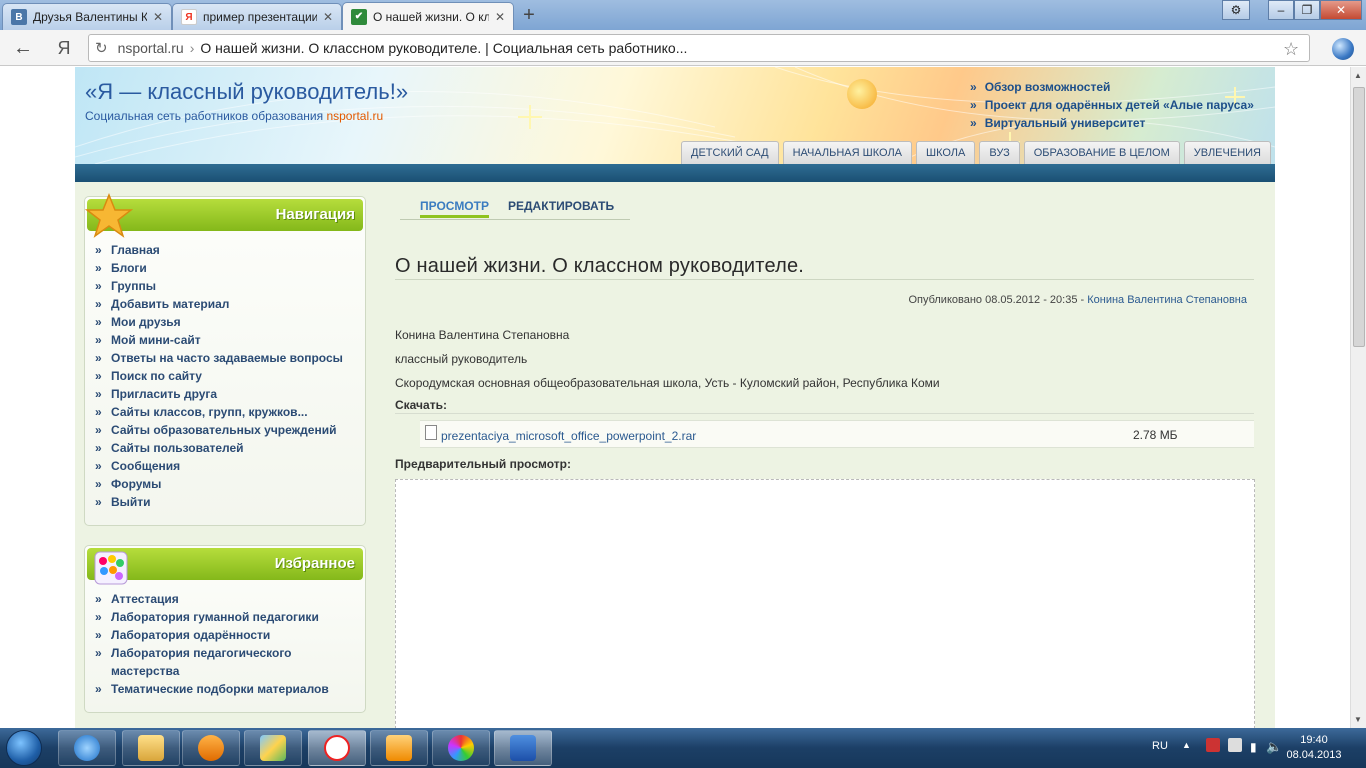 This screenshot has width=1366, height=768. I want to click on explorer-icon, so click(151, 748).